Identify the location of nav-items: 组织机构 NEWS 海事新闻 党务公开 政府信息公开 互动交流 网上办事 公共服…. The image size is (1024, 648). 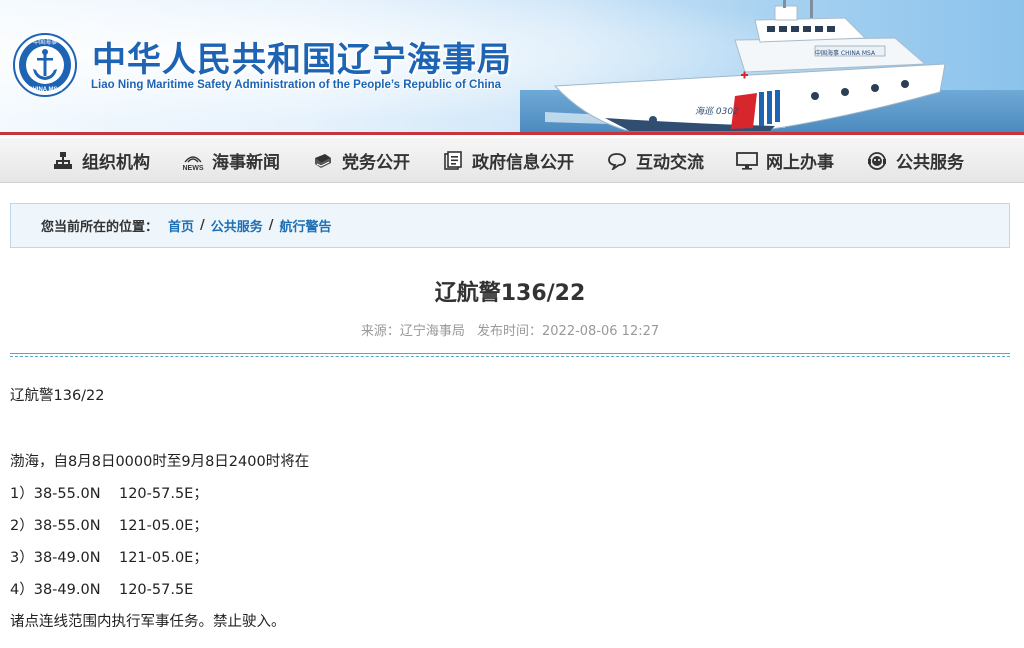
(508, 160).